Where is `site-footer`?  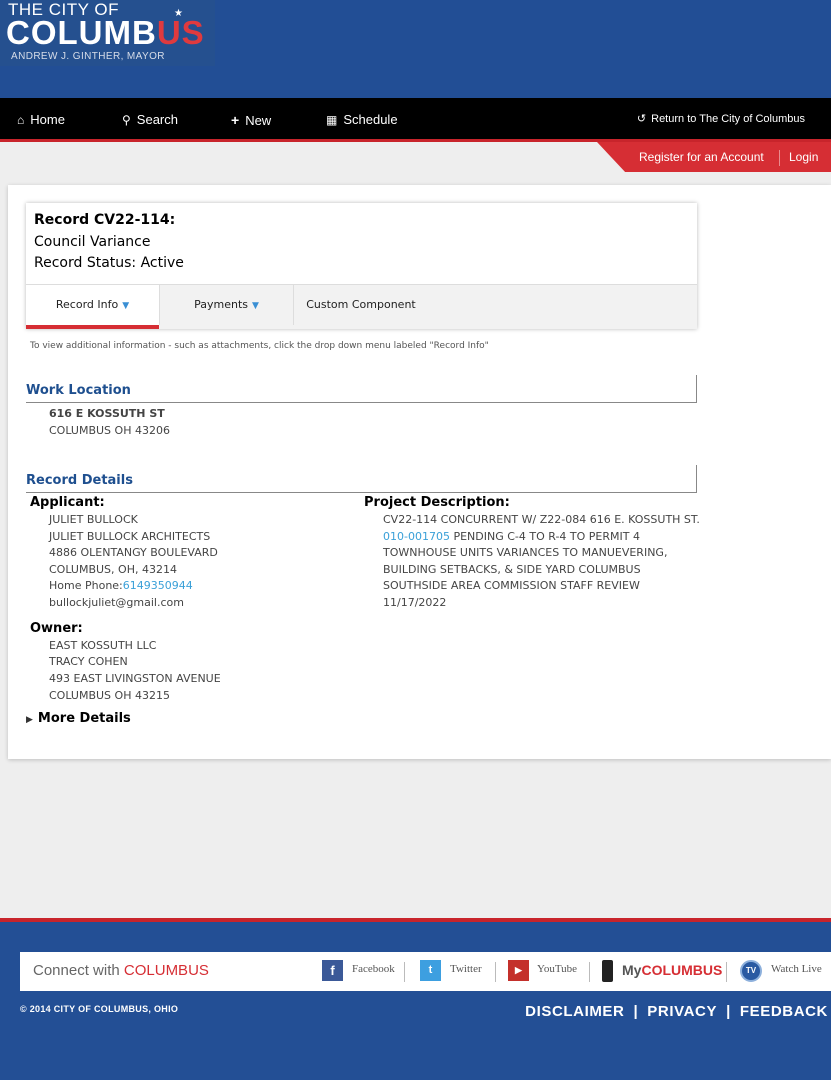 site-footer is located at coordinates (415, 1001).